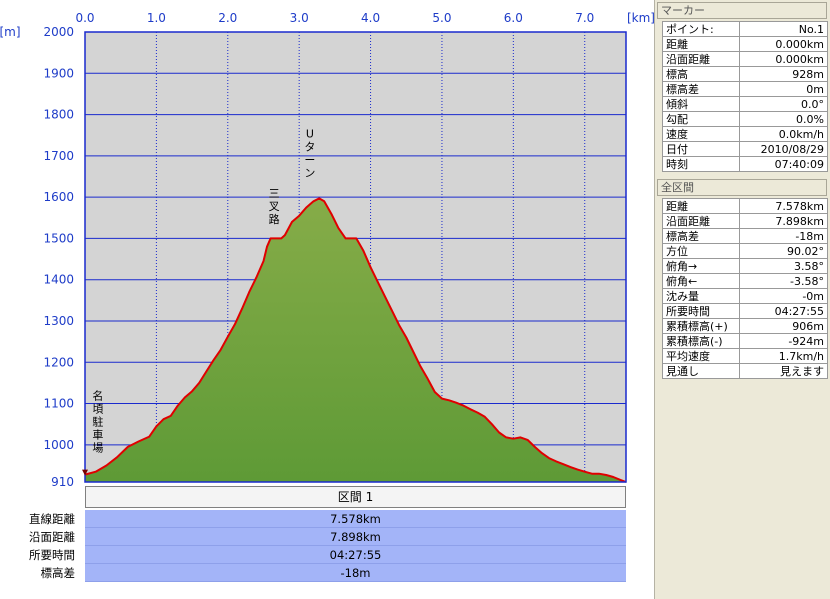  I want to click on y-tick-label: 1400, so click(58, 280).